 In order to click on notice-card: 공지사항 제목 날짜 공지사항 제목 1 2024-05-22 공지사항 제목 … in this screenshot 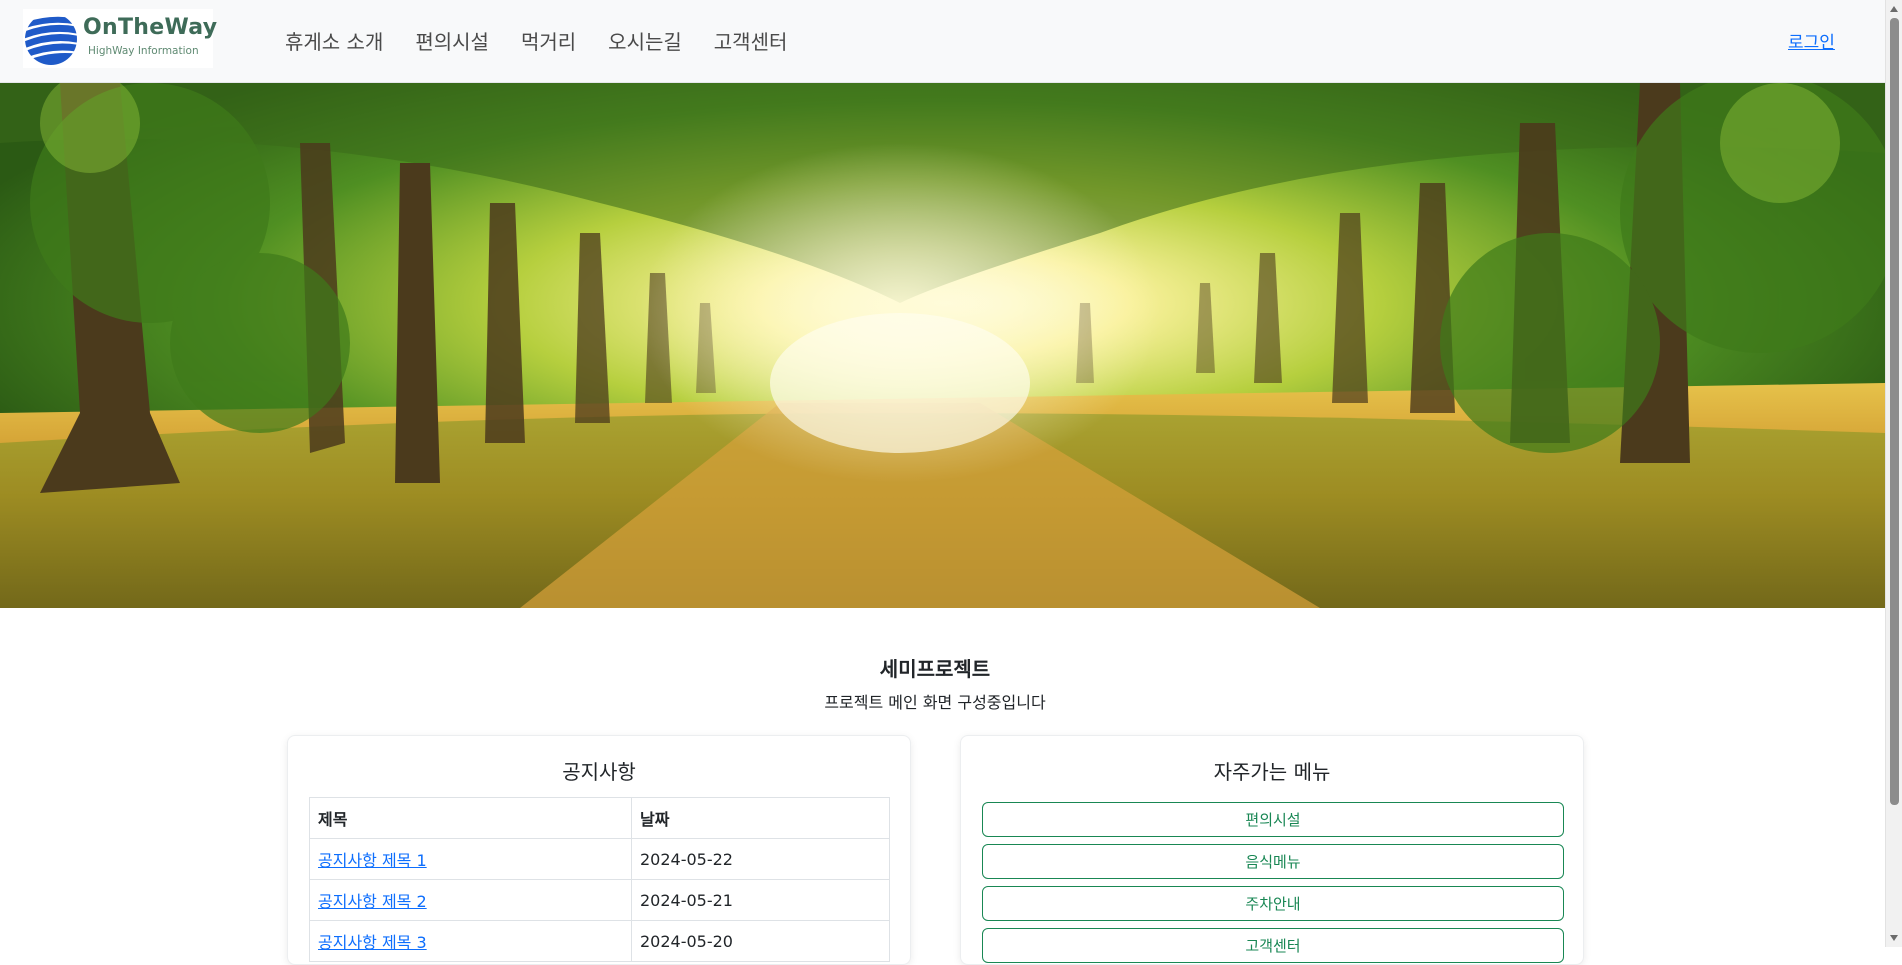, I will do `click(599, 850)`.